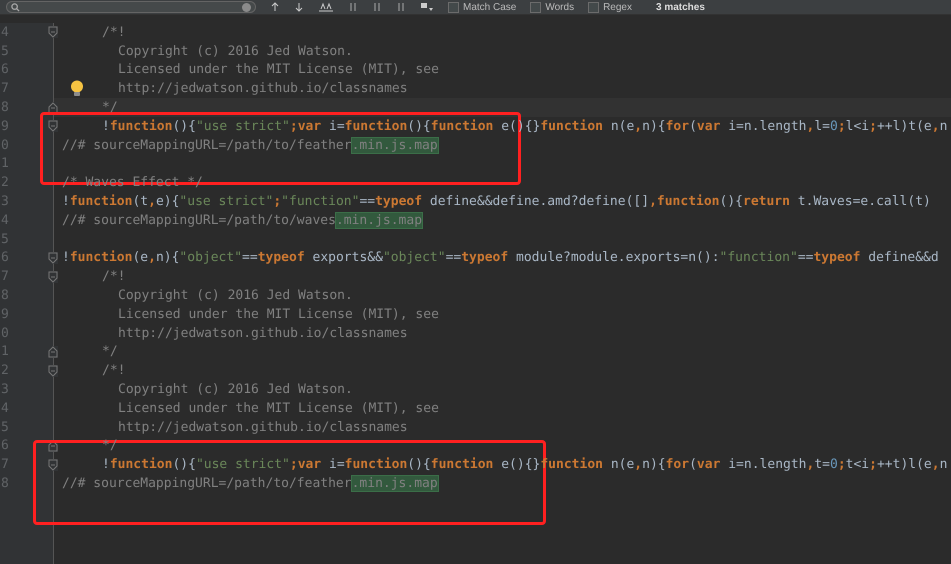 Image resolution: width=951 pixels, height=564 pixels. I want to click on clear-icon, so click(246, 7).